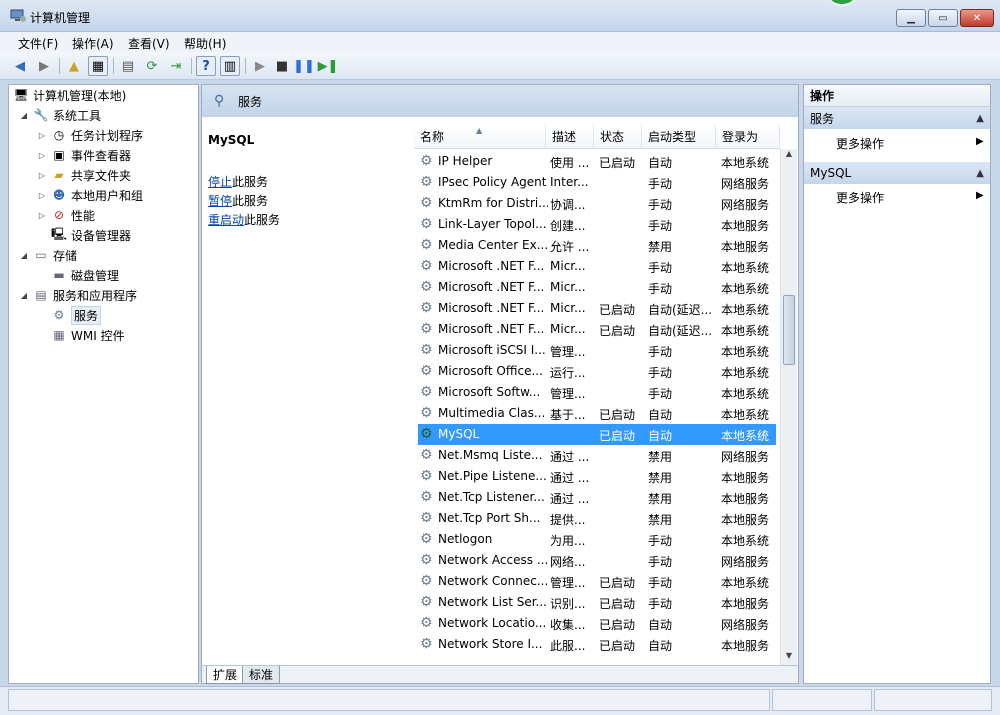  Describe the element at coordinates (911, 18) in the screenshot. I see `minimize-button: ▁` at that location.